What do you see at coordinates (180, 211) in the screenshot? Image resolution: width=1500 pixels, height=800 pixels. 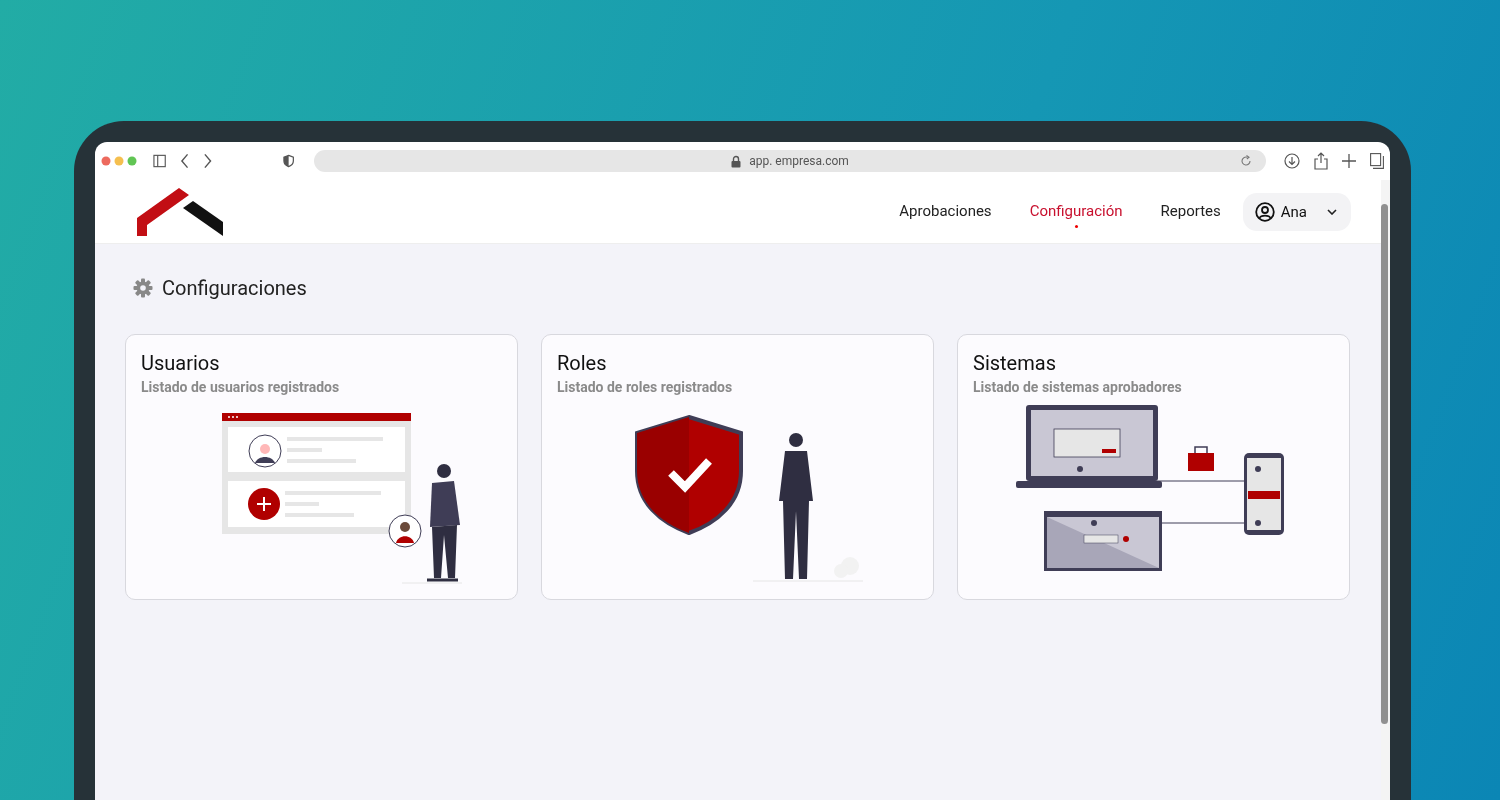 I see `logo-icon` at bounding box center [180, 211].